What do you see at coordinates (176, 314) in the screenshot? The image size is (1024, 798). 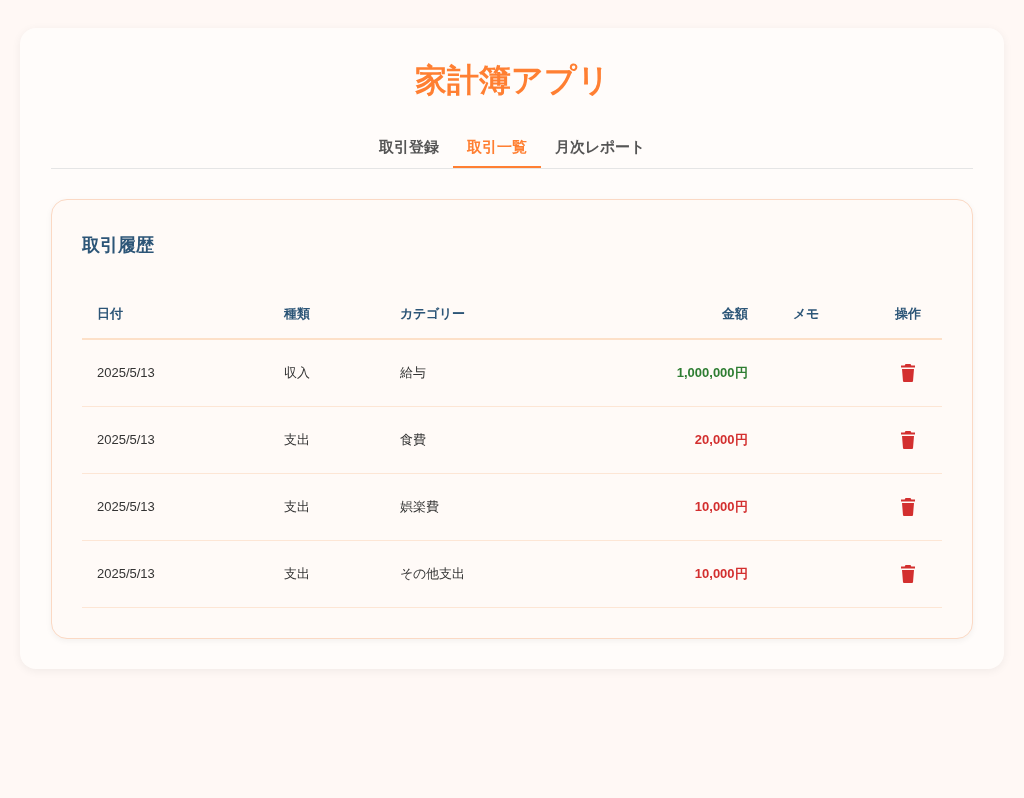 I see `column-header: 日付` at bounding box center [176, 314].